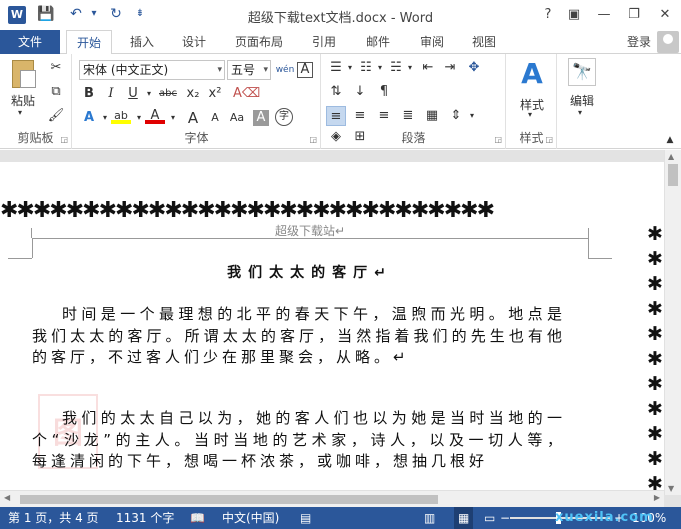 The image size is (681, 529). Describe the element at coordinates (229, 499) in the screenshot. I see `horizontal-scroll-thumb` at that location.